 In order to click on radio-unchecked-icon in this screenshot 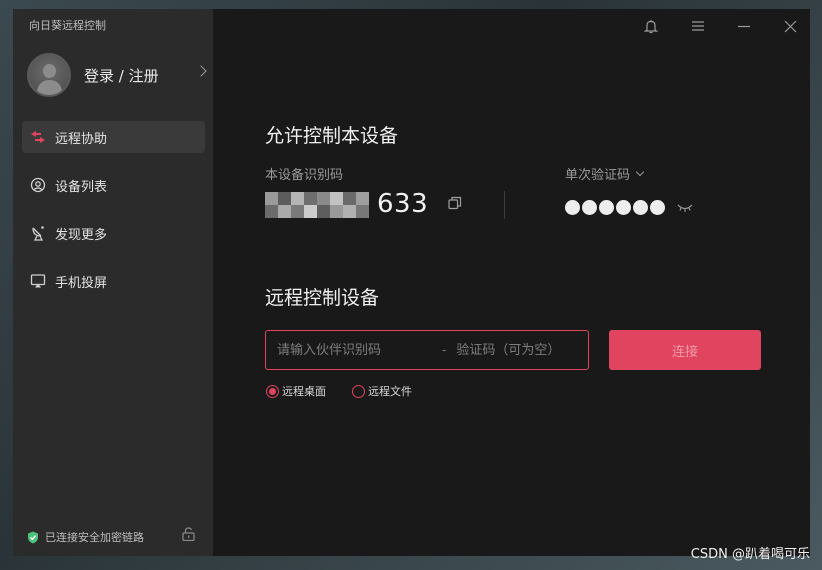, I will do `click(358, 391)`.